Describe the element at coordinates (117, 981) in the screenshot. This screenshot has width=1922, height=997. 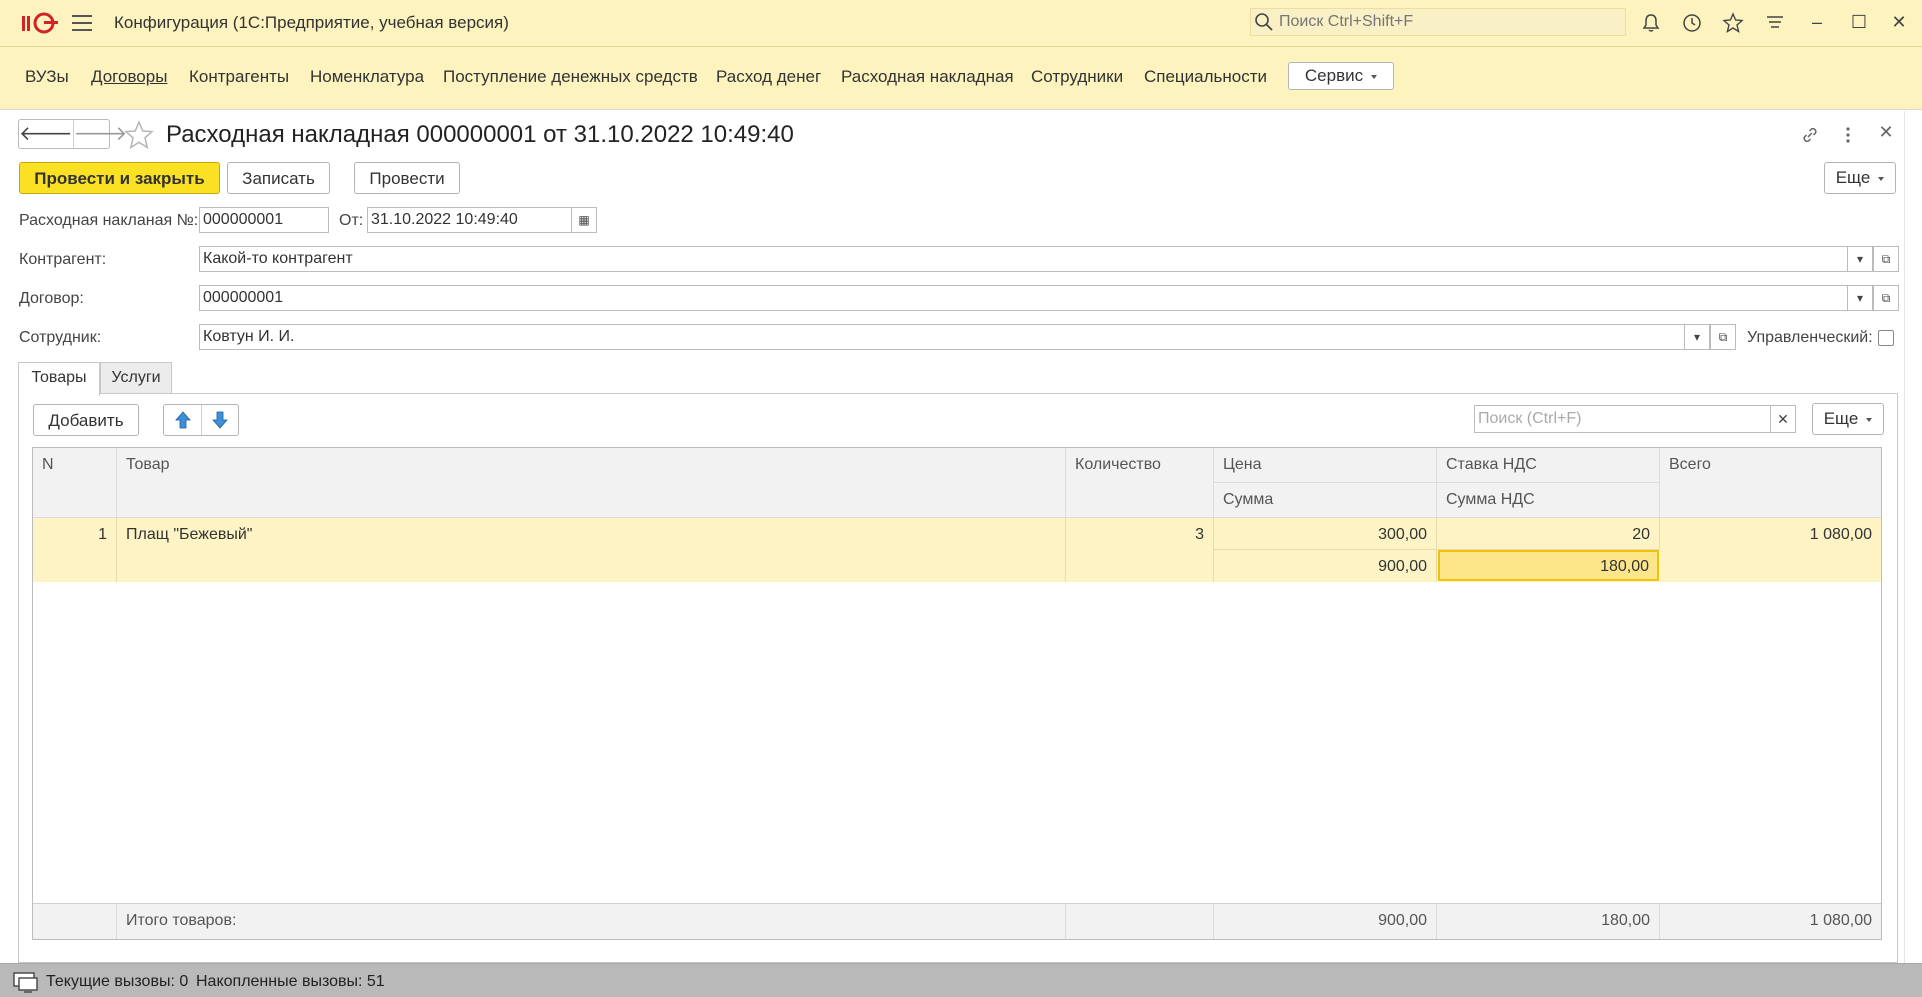
I see `current-calls: Текущие вызовы: 0` at that location.